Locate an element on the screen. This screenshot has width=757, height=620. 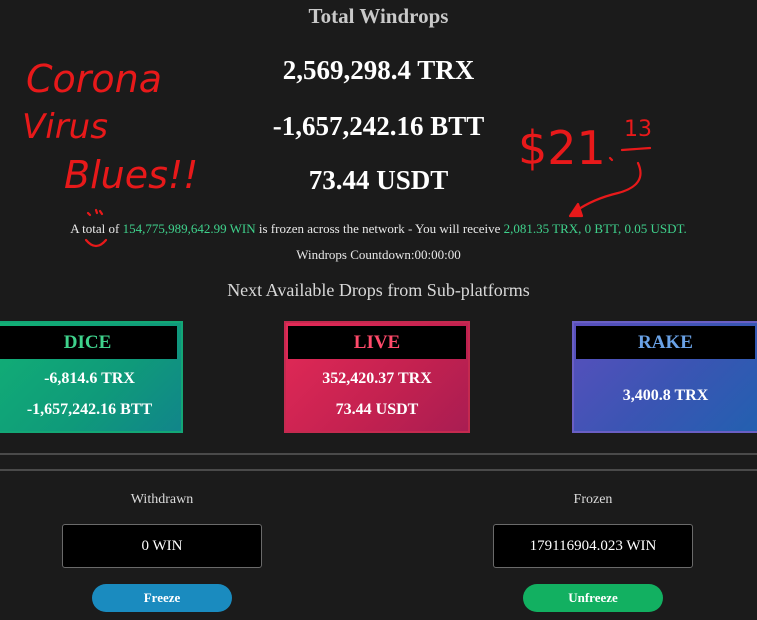
windrops-countdown: Windrops Countdown:00:00:00 is located at coordinates (378, 254).